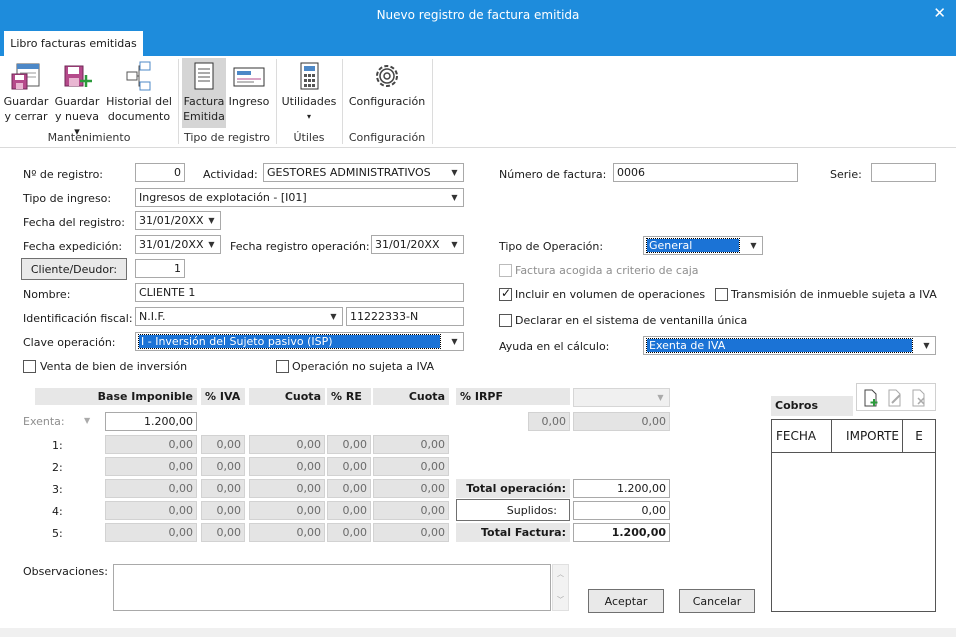 The image size is (956, 637). What do you see at coordinates (151, 444) in the screenshot?
I see `row-1-base-cell: 0,00` at bounding box center [151, 444].